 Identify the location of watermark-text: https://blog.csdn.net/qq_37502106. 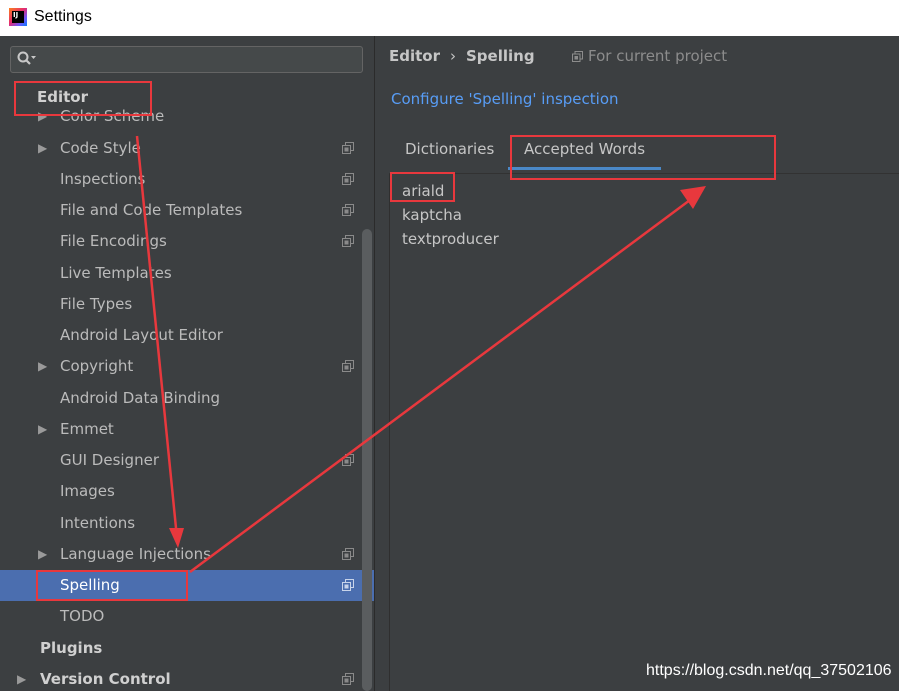
(769, 670).